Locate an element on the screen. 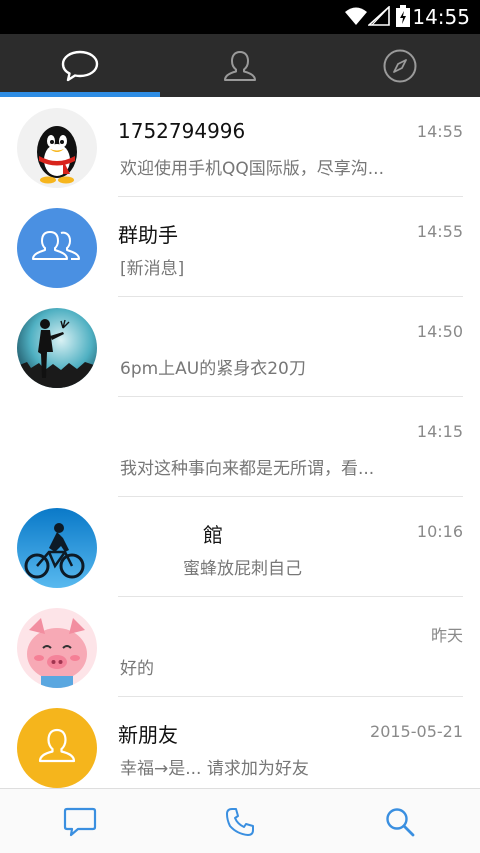 The height and width of the screenshot is (853, 480). conversation-item: 群助手 14:55 [新消息] is located at coordinates (240, 247).